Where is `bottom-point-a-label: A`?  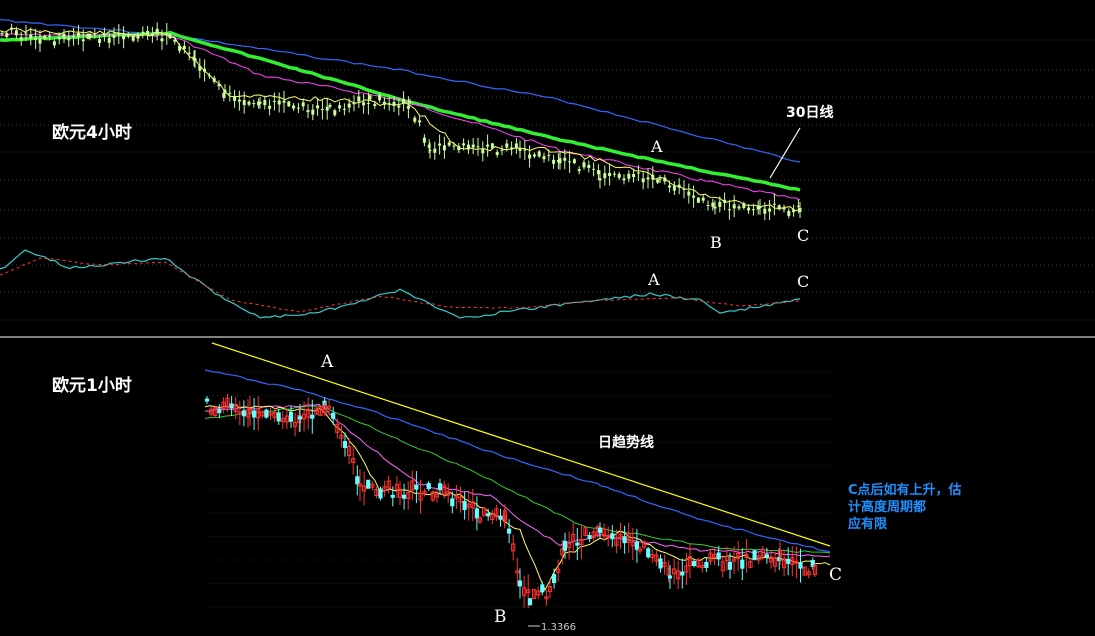
bottom-point-a-label: A is located at coordinates (327, 362).